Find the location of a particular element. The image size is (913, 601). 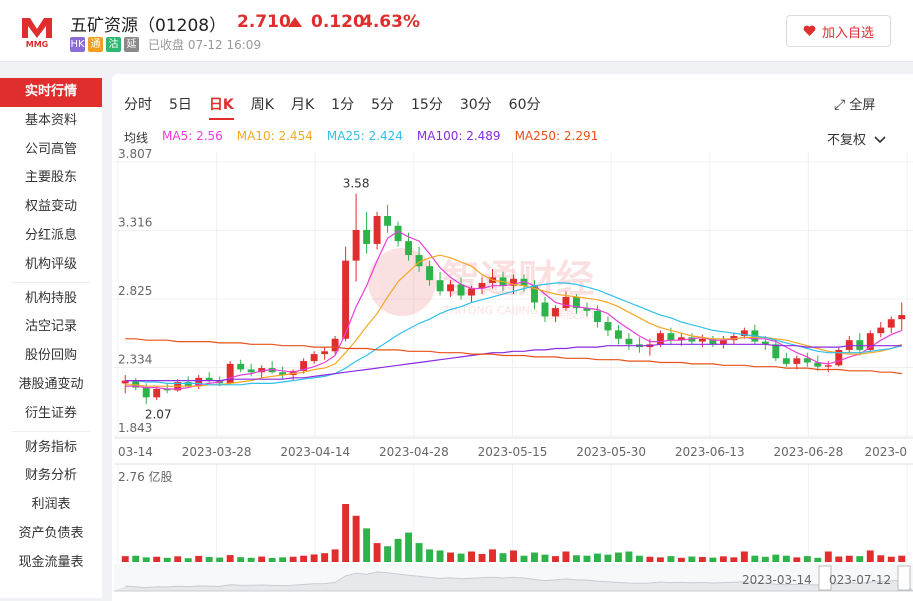

sidebar-item: 实时行情 is located at coordinates (51, 92).